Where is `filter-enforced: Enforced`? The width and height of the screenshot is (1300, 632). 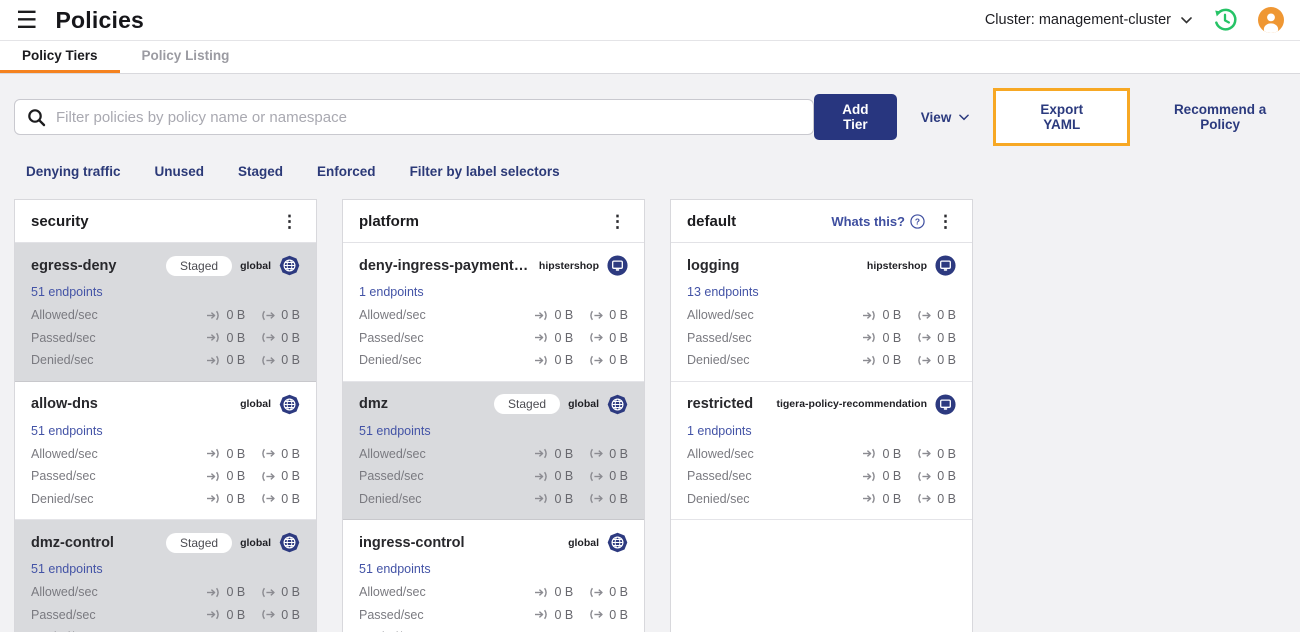
filter-enforced: Enforced is located at coordinates (346, 171).